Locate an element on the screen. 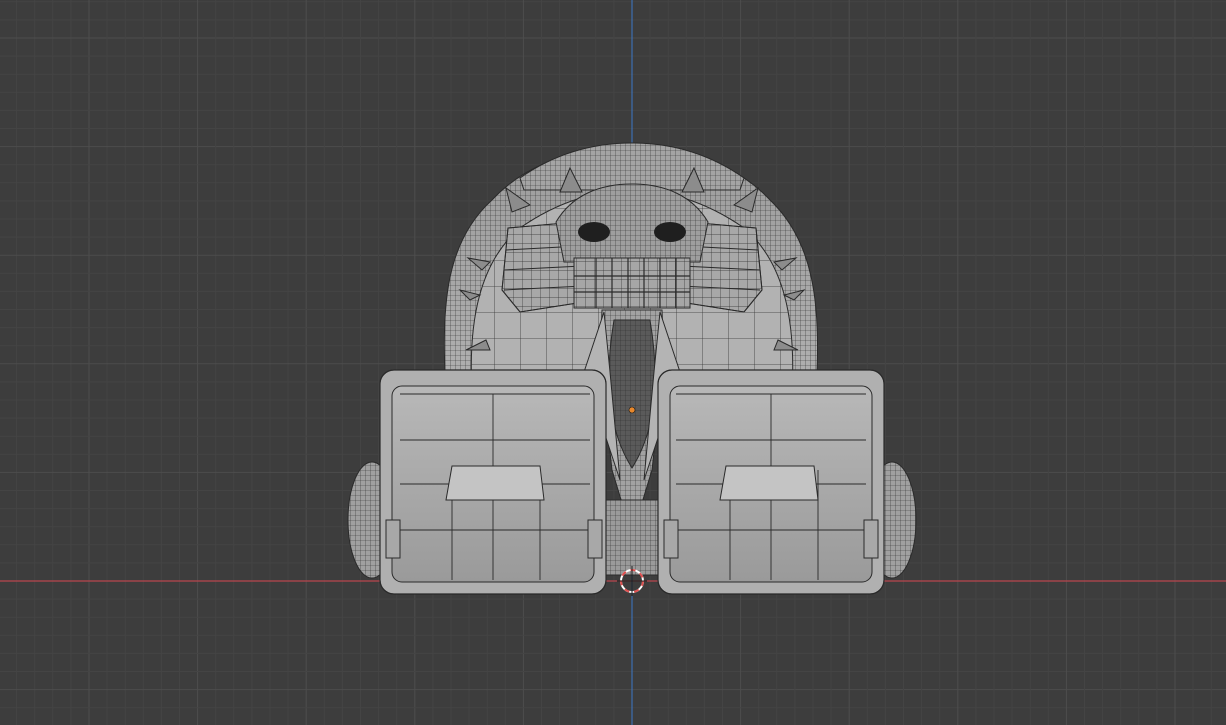  chin is located at coordinates (632, 537).